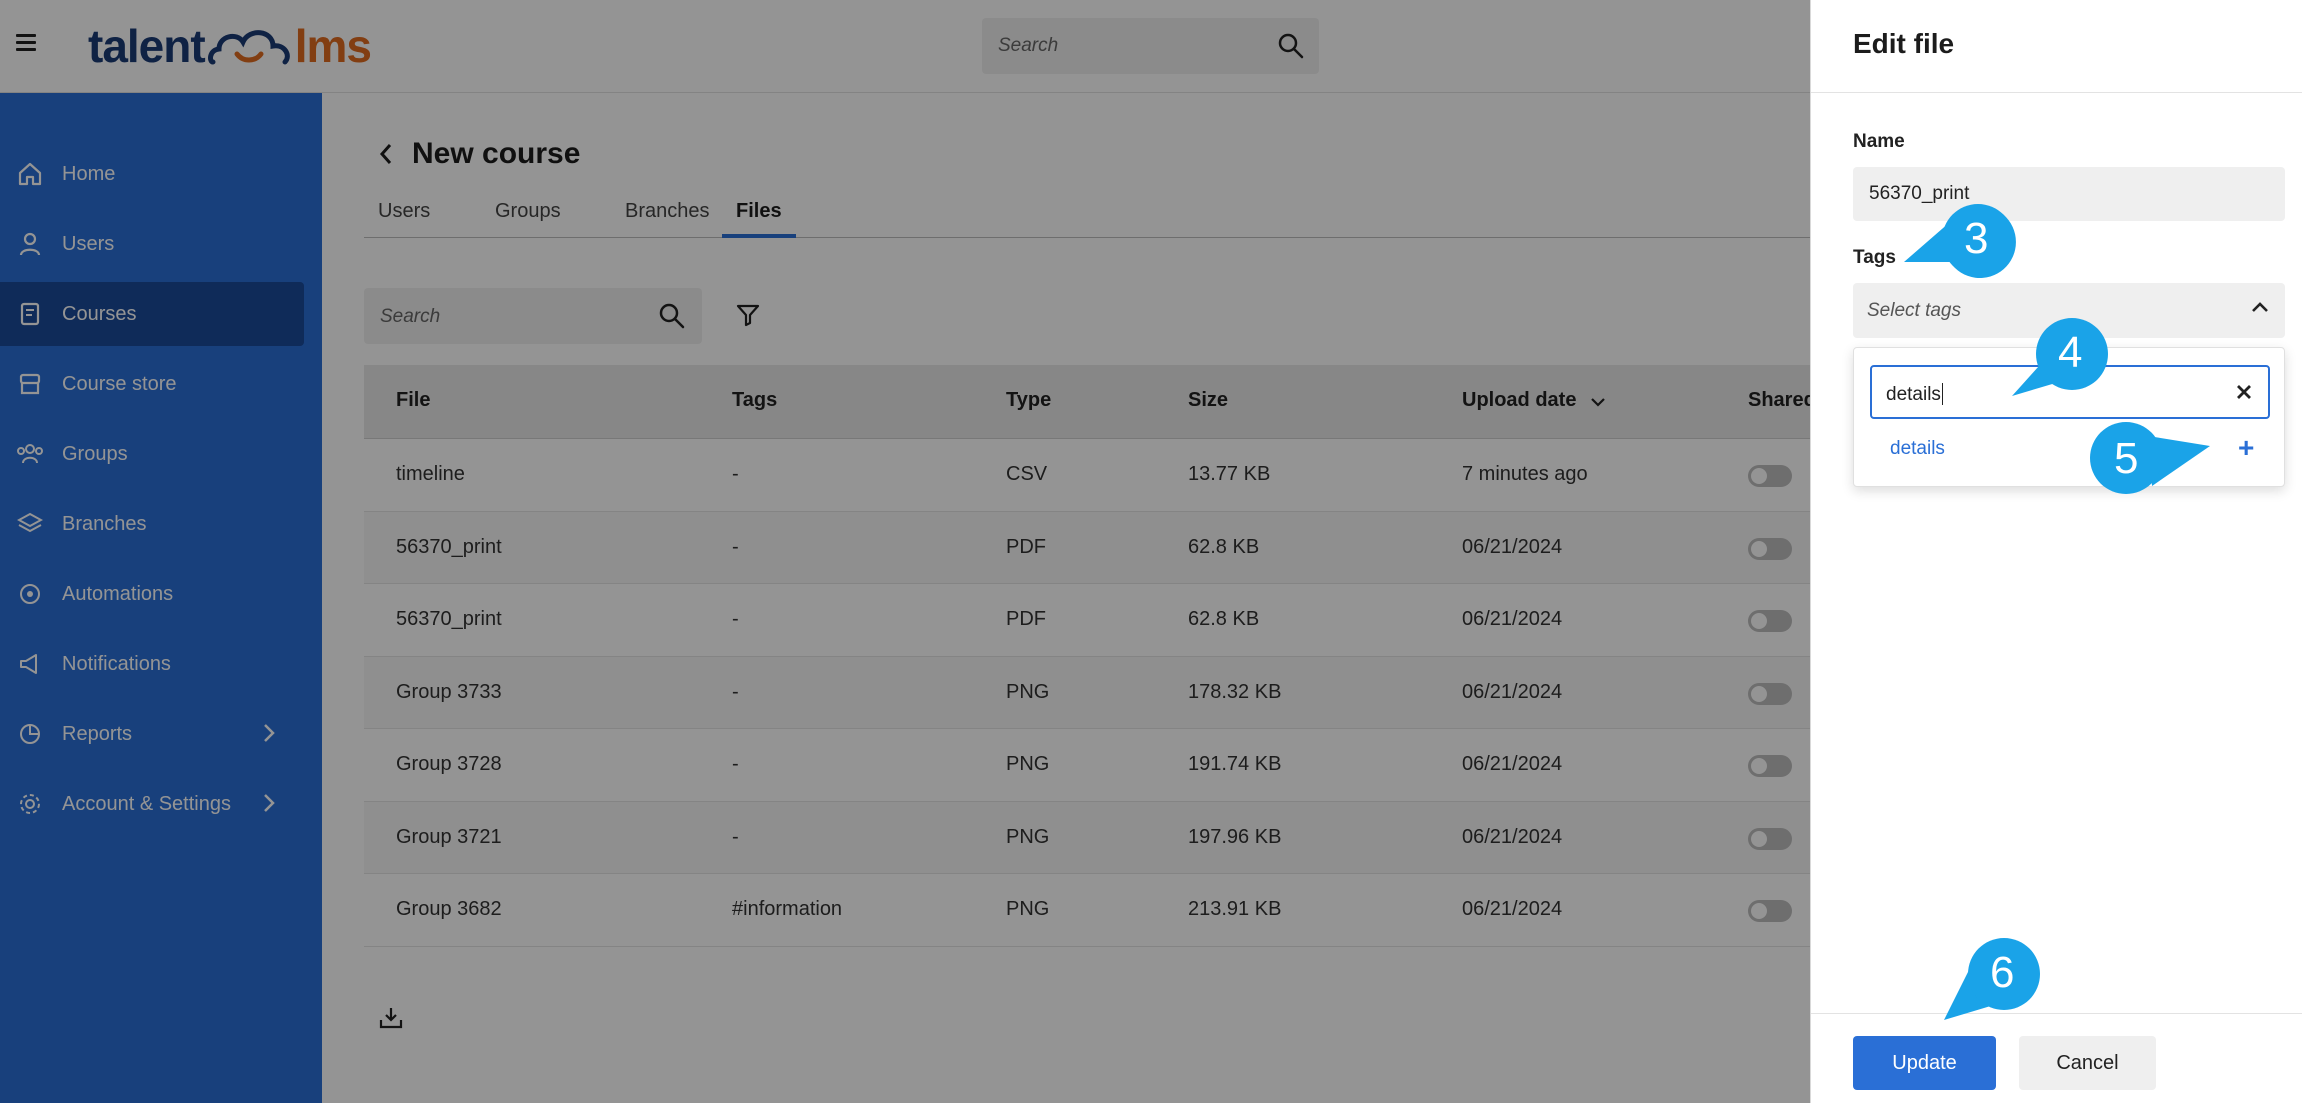  I want to click on update-button: Update, so click(1924, 1063).